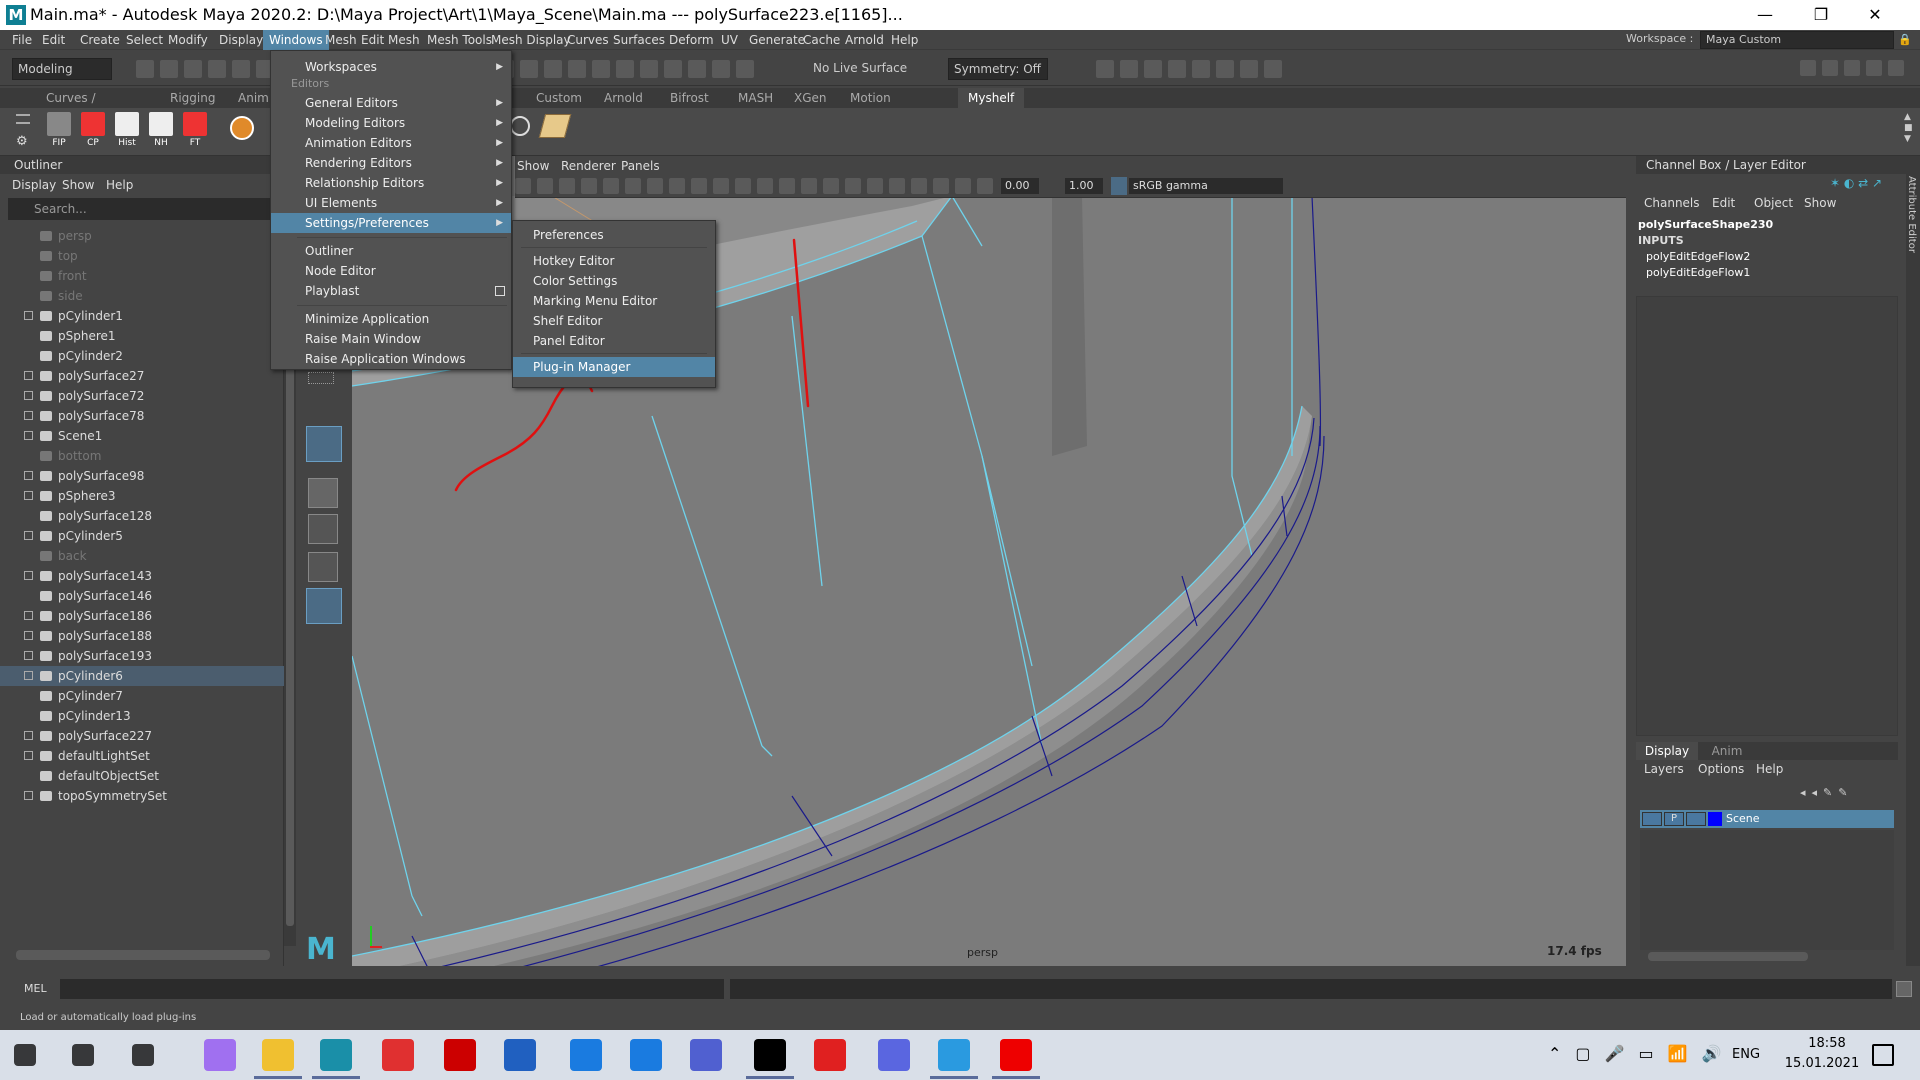 The width and height of the screenshot is (1920, 1080). Describe the element at coordinates (1177, 69) in the screenshot. I see `render-tool-3-icon` at that location.